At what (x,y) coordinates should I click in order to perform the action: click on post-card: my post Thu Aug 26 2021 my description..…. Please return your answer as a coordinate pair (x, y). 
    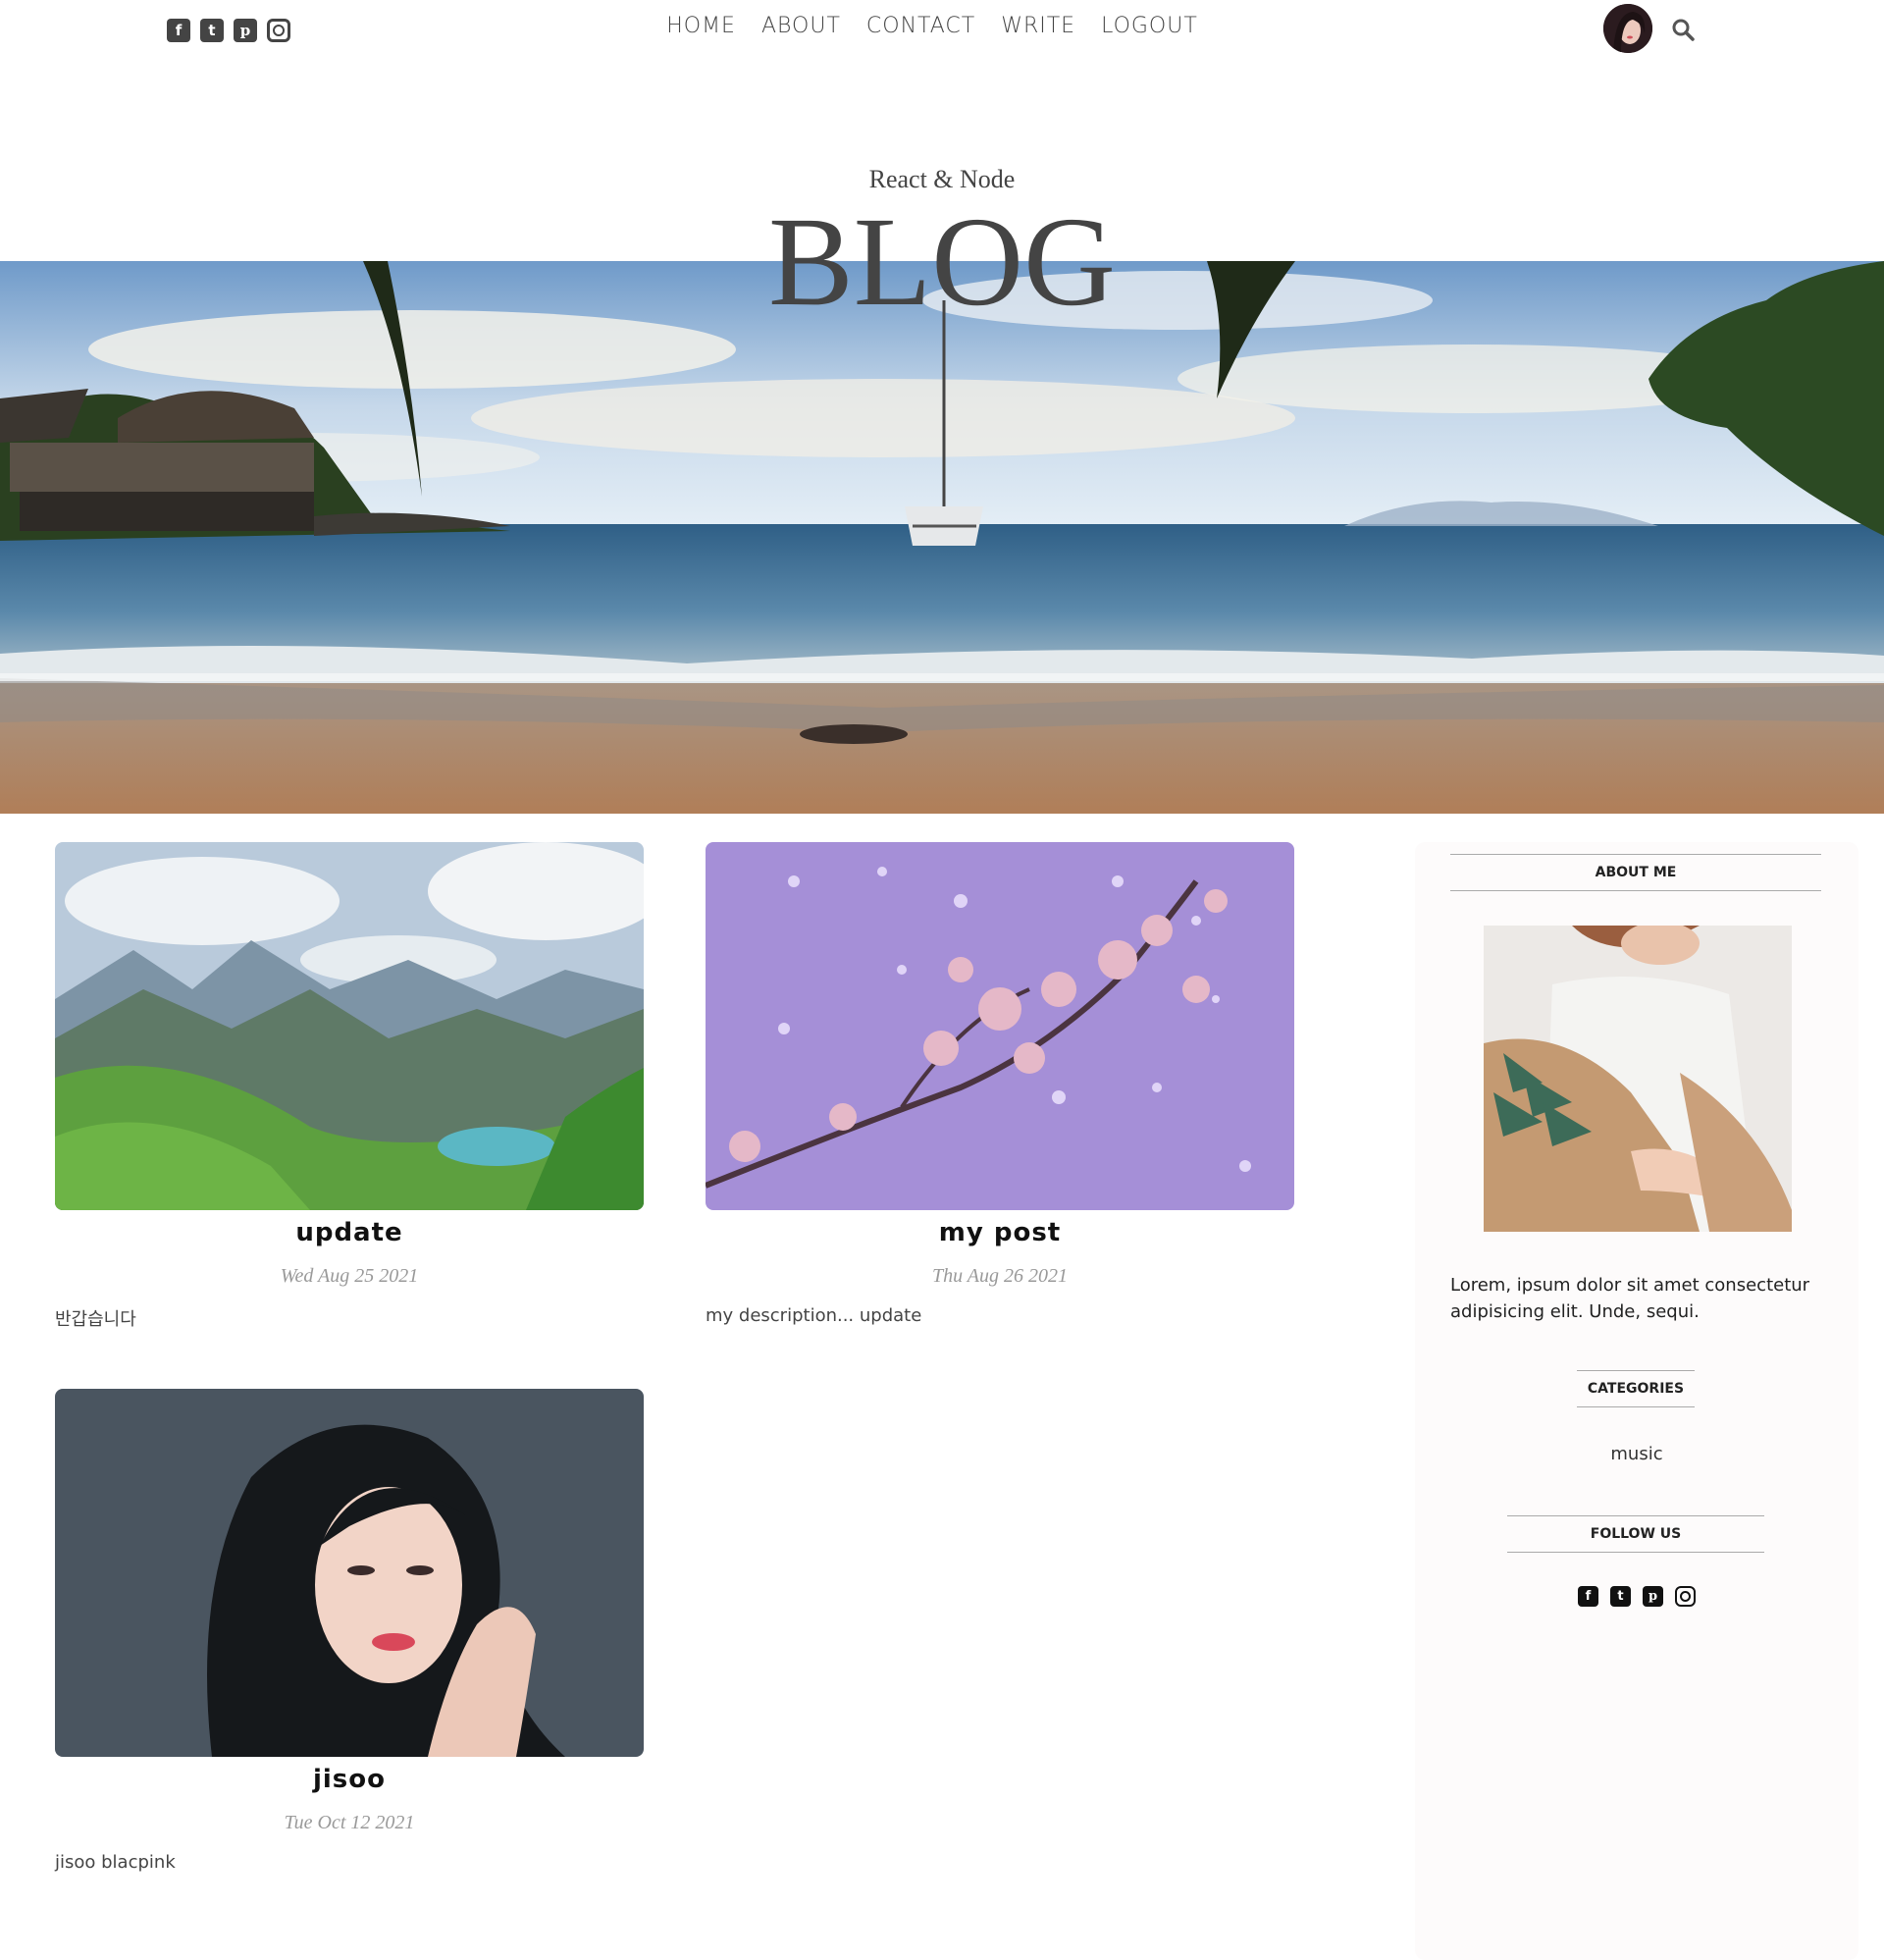
    Looking at the image, I should click on (1000, 1084).